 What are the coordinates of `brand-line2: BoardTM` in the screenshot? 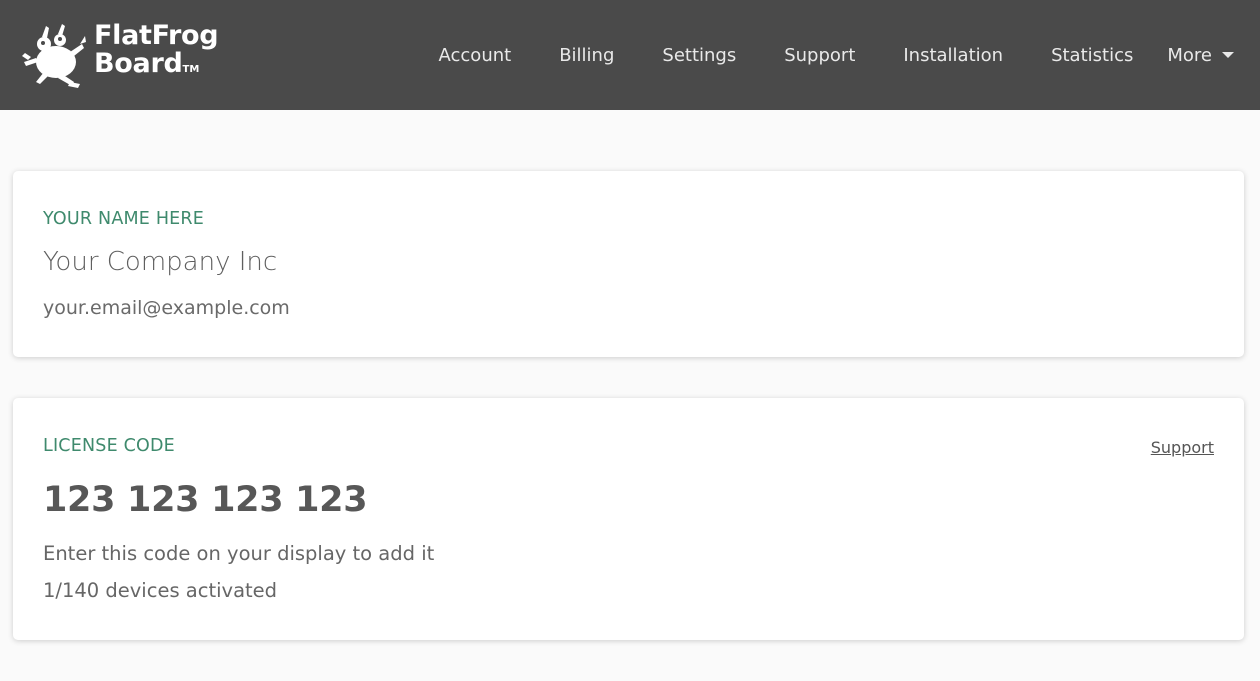 It's located at (156, 67).